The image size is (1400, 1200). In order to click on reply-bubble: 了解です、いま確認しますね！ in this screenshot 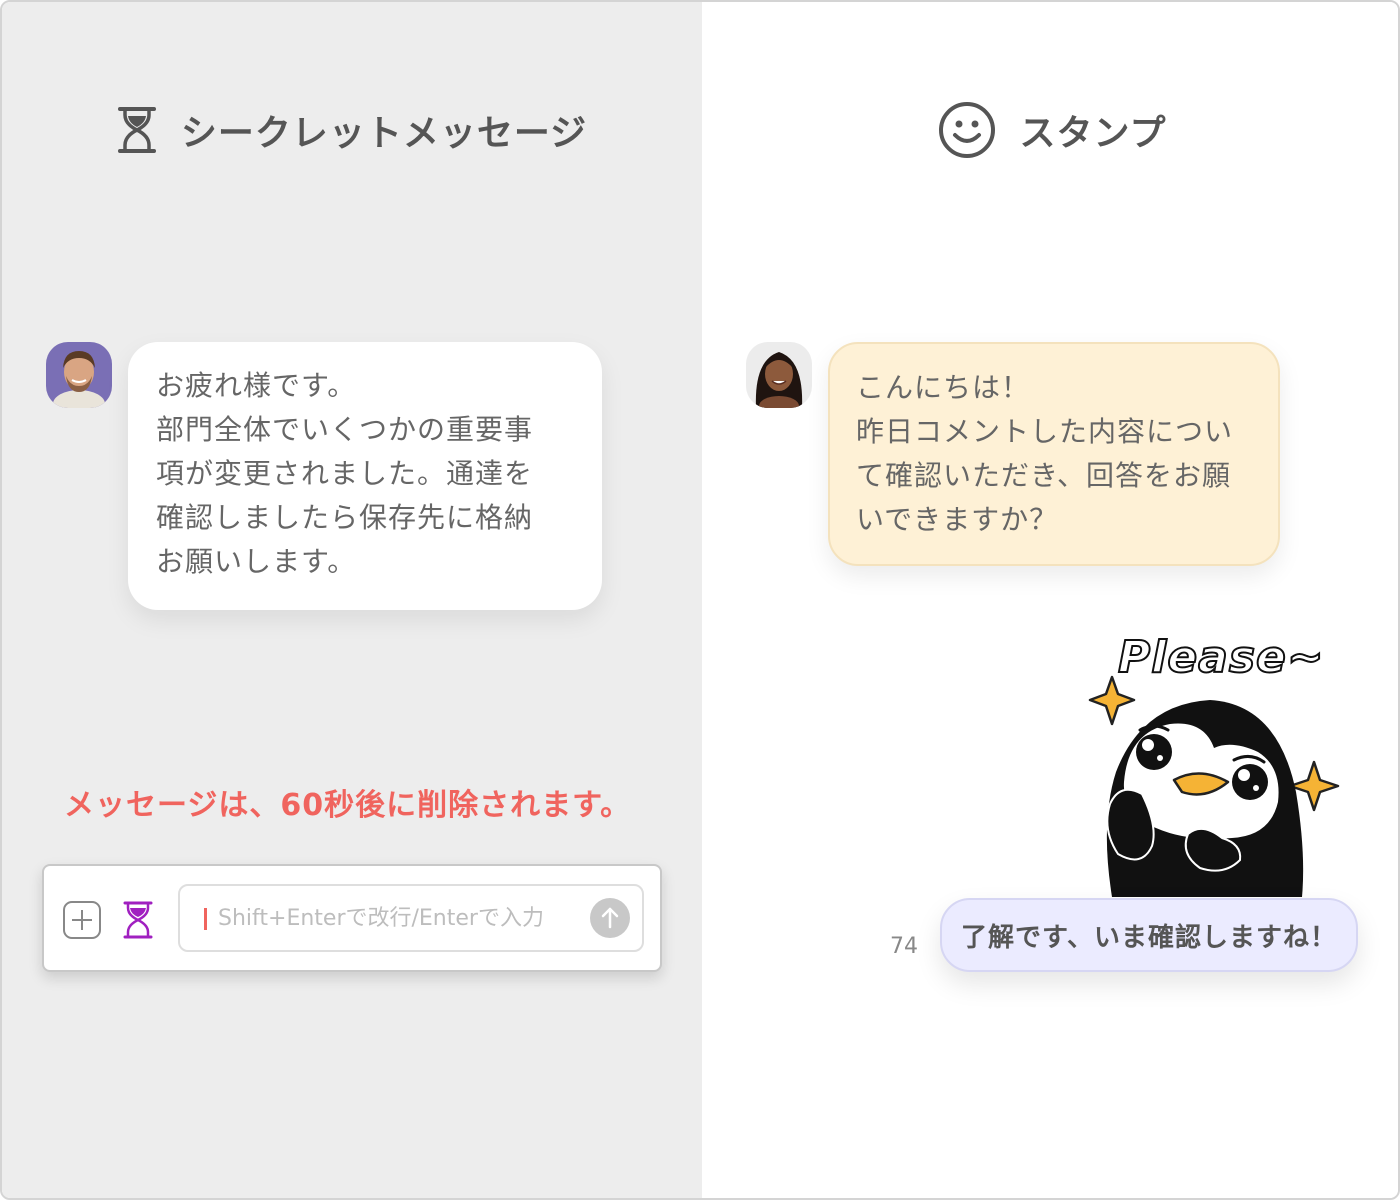, I will do `click(1149, 935)`.